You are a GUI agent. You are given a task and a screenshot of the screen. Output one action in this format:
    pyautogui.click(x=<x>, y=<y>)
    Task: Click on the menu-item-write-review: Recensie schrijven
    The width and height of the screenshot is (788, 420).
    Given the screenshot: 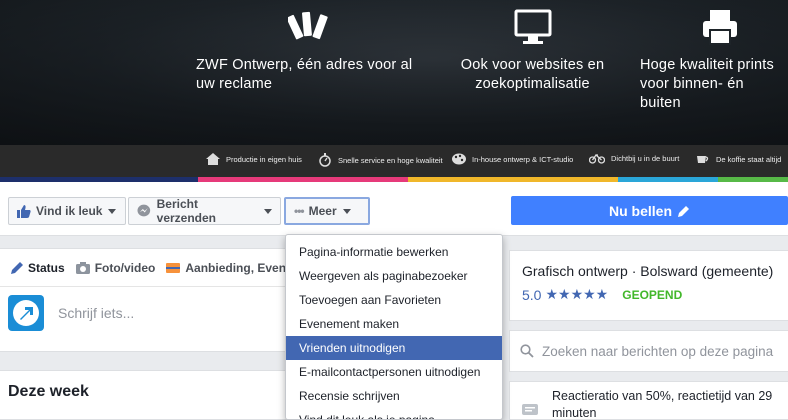 What is the action you would take?
    pyautogui.click(x=394, y=396)
    